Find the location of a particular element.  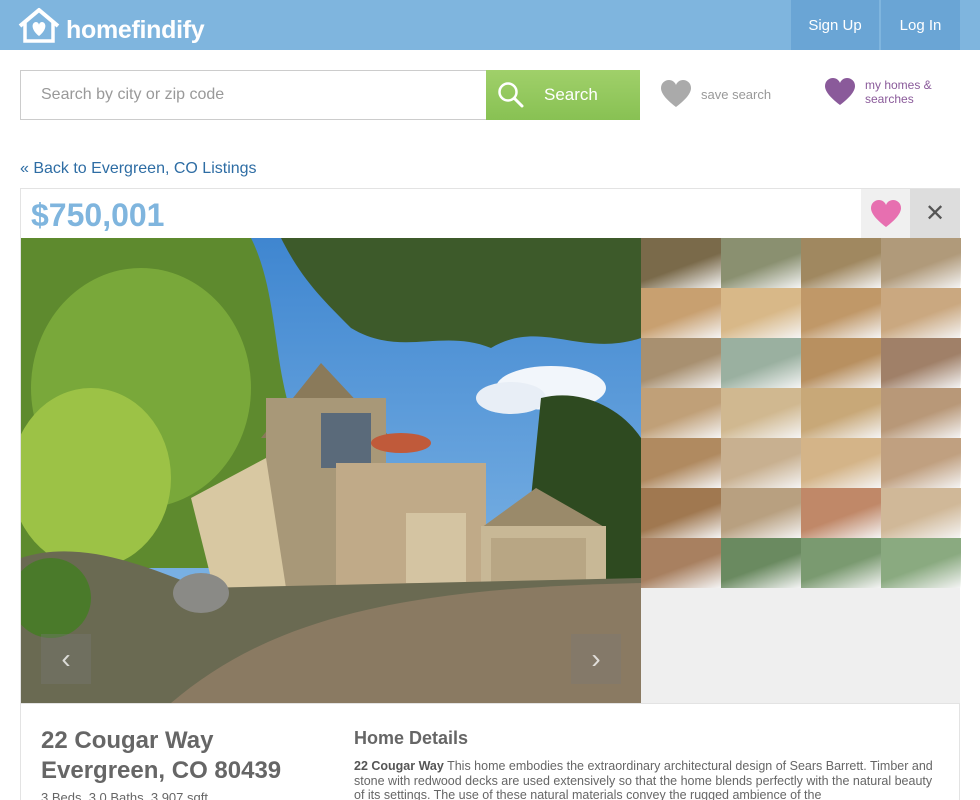

close-button: ✕ is located at coordinates (935, 213).